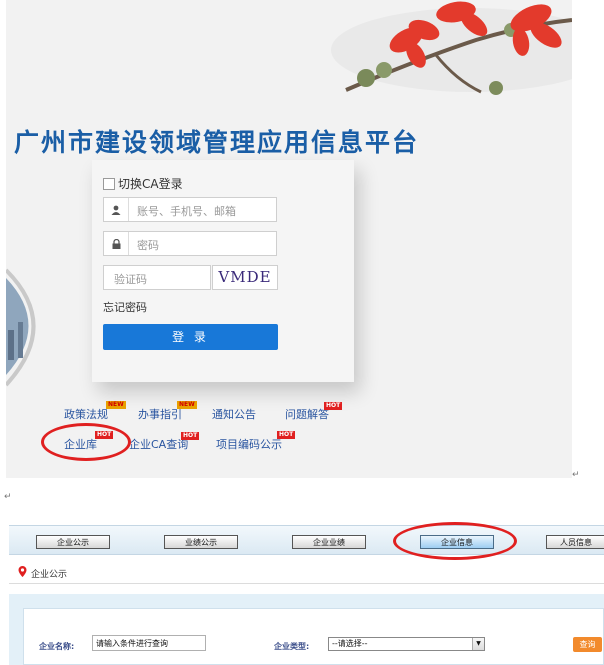 The height and width of the screenshot is (665, 604). What do you see at coordinates (149, 643) in the screenshot?
I see `enterprise-name-input: 请输入条件进行查询` at bounding box center [149, 643].